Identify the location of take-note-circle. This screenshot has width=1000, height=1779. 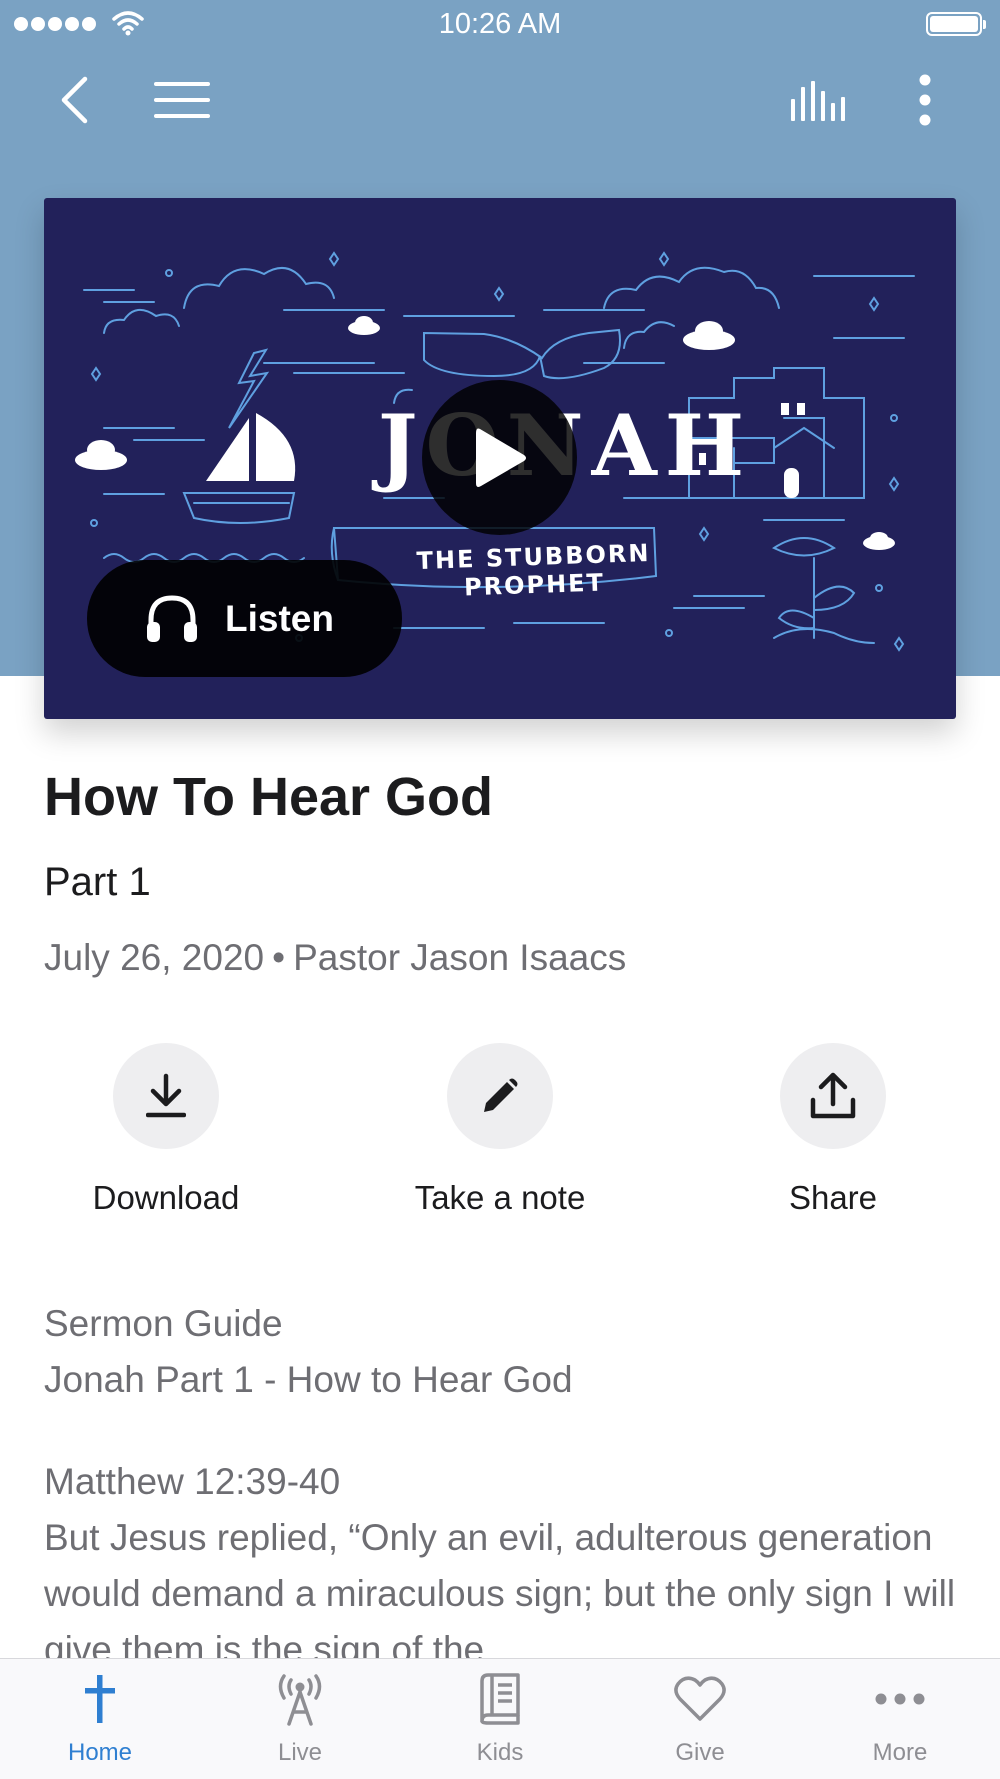
(500, 1096).